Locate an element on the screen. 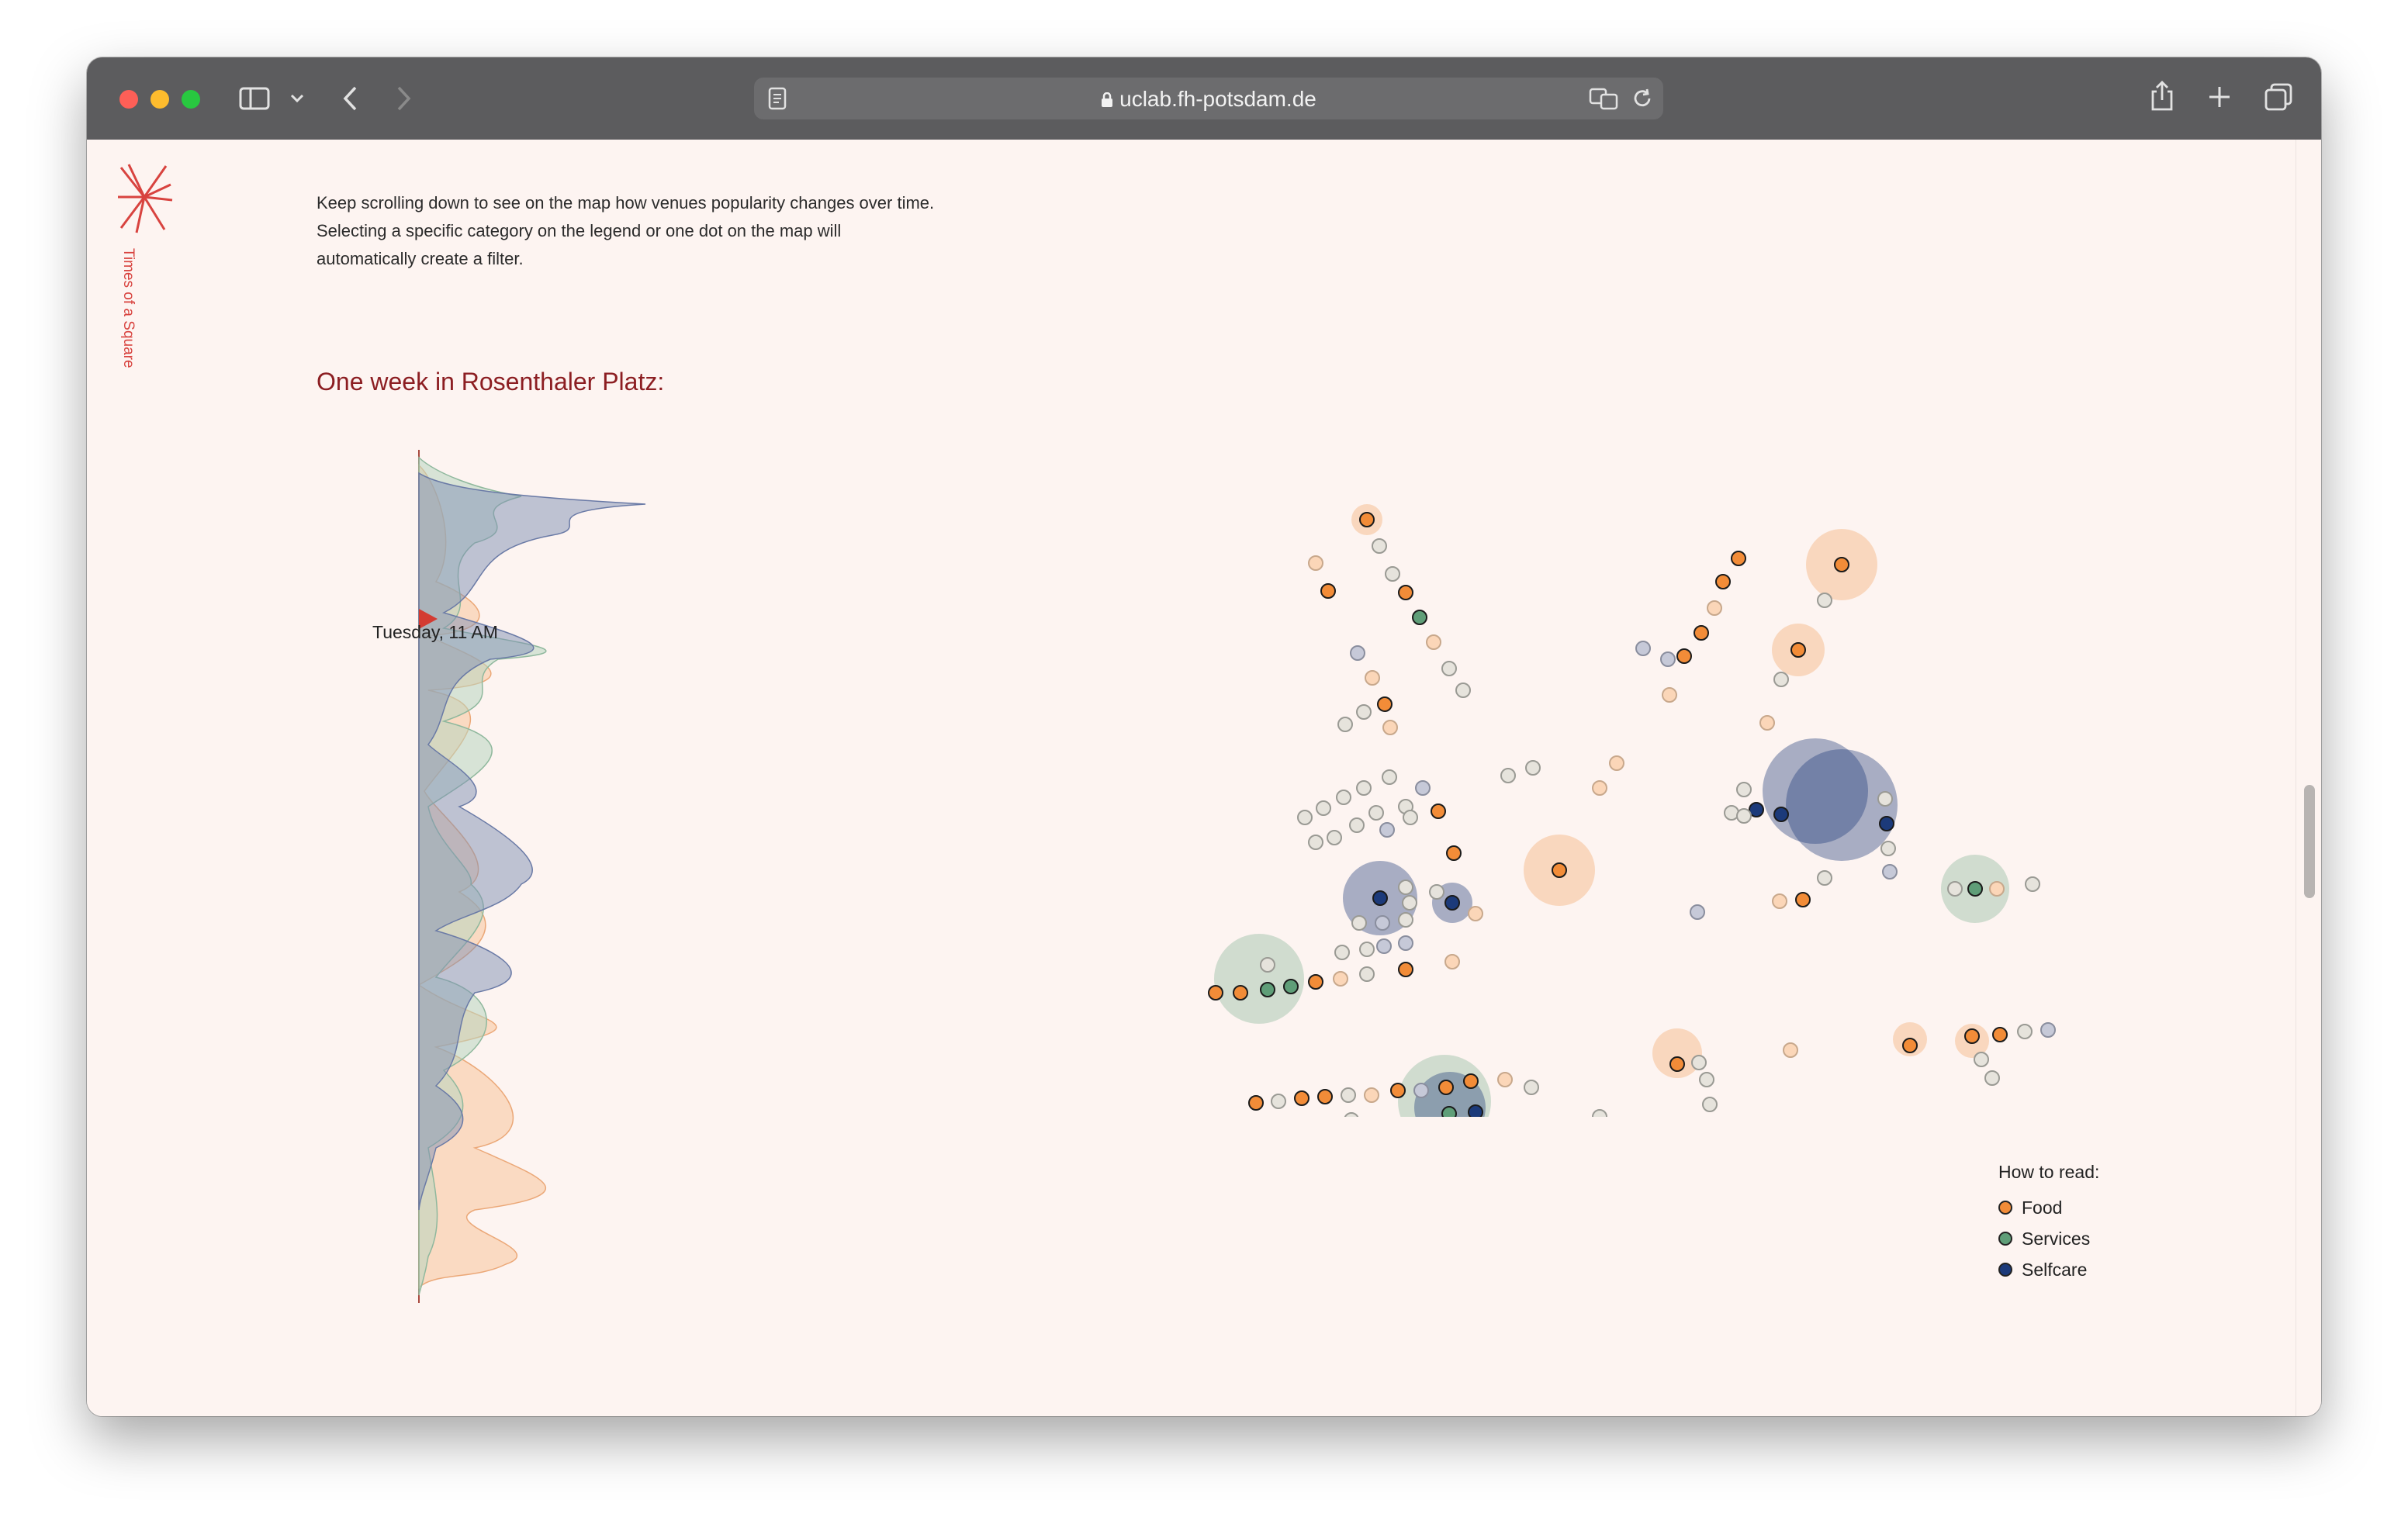 The height and width of the screenshot is (1531, 2408). tab-overview-icon is located at coordinates (2278, 97).